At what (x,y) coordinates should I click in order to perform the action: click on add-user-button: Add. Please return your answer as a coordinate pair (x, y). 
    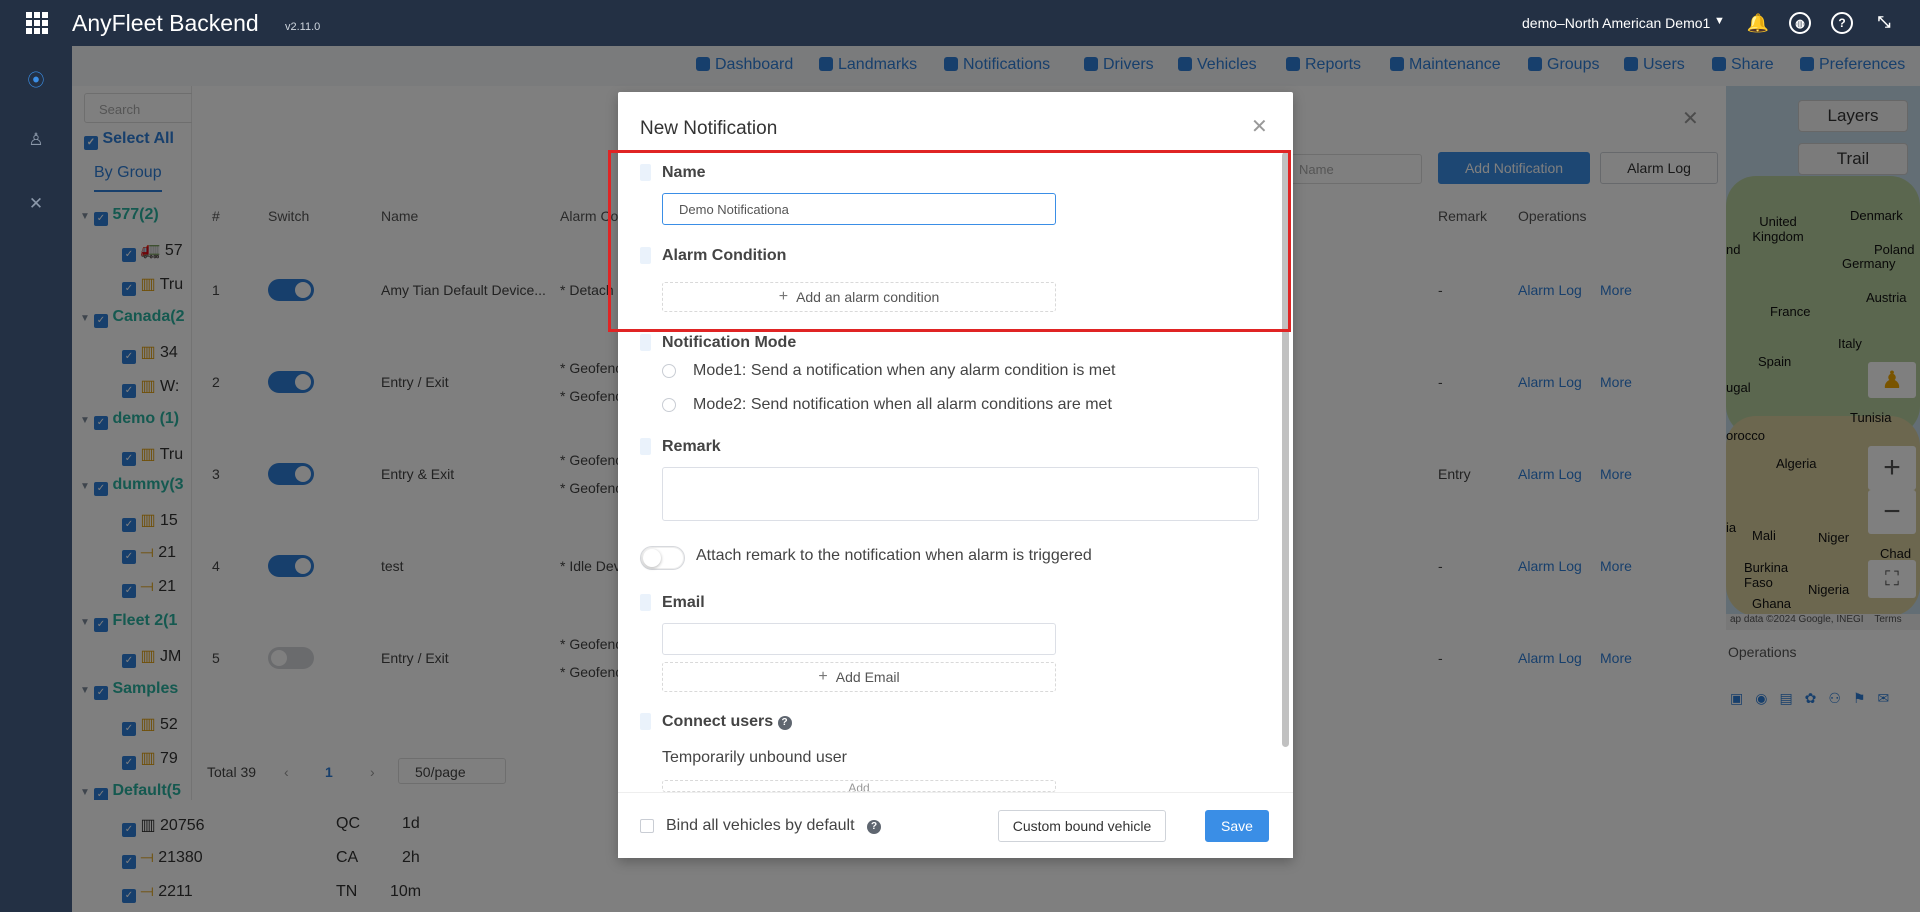
    Looking at the image, I should click on (859, 786).